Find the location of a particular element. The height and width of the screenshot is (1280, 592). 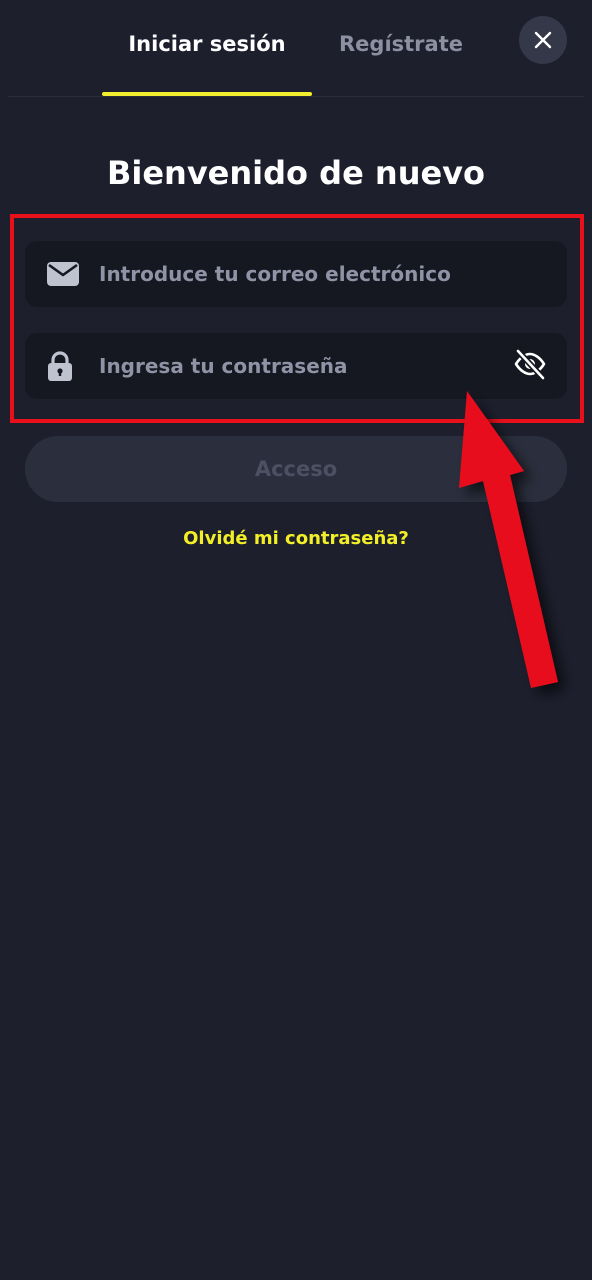

auth-tabs: Iniciar sesión Regístrate is located at coordinates (296, 48).